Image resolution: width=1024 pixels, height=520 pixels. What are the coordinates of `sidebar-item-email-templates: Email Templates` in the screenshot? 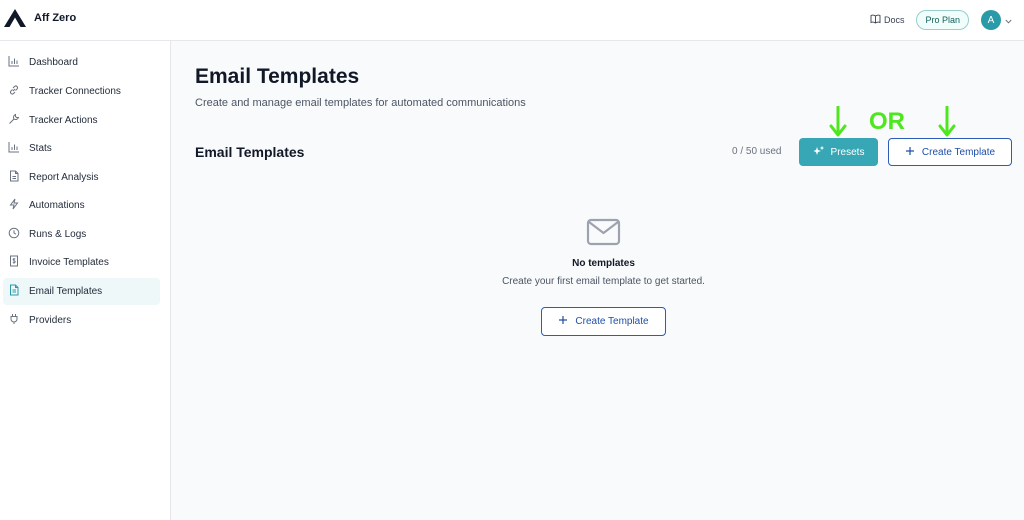 It's located at (81, 291).